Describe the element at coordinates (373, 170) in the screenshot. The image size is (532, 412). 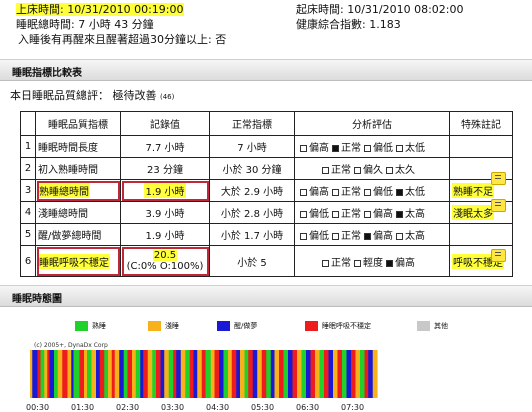
I see `option-label: 偏久` at that location.